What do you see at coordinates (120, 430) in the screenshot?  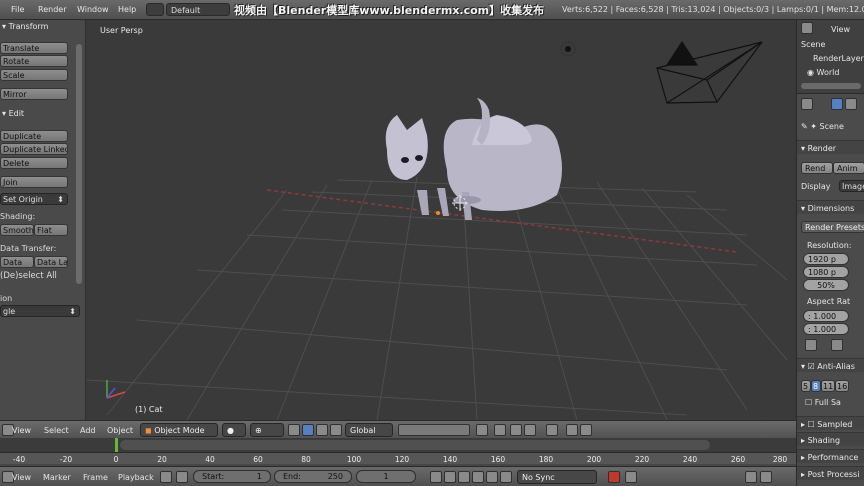 I see `menu-object: Object` at bounding box center [120, 430].